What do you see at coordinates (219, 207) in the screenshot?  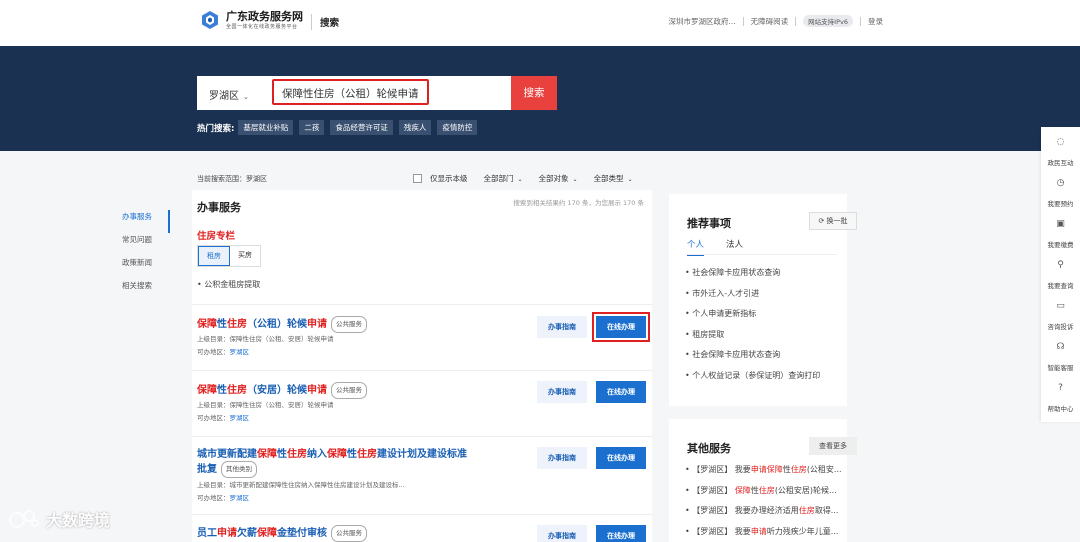 I see `results-title: 办事服务` at bounding box center [219, 207].